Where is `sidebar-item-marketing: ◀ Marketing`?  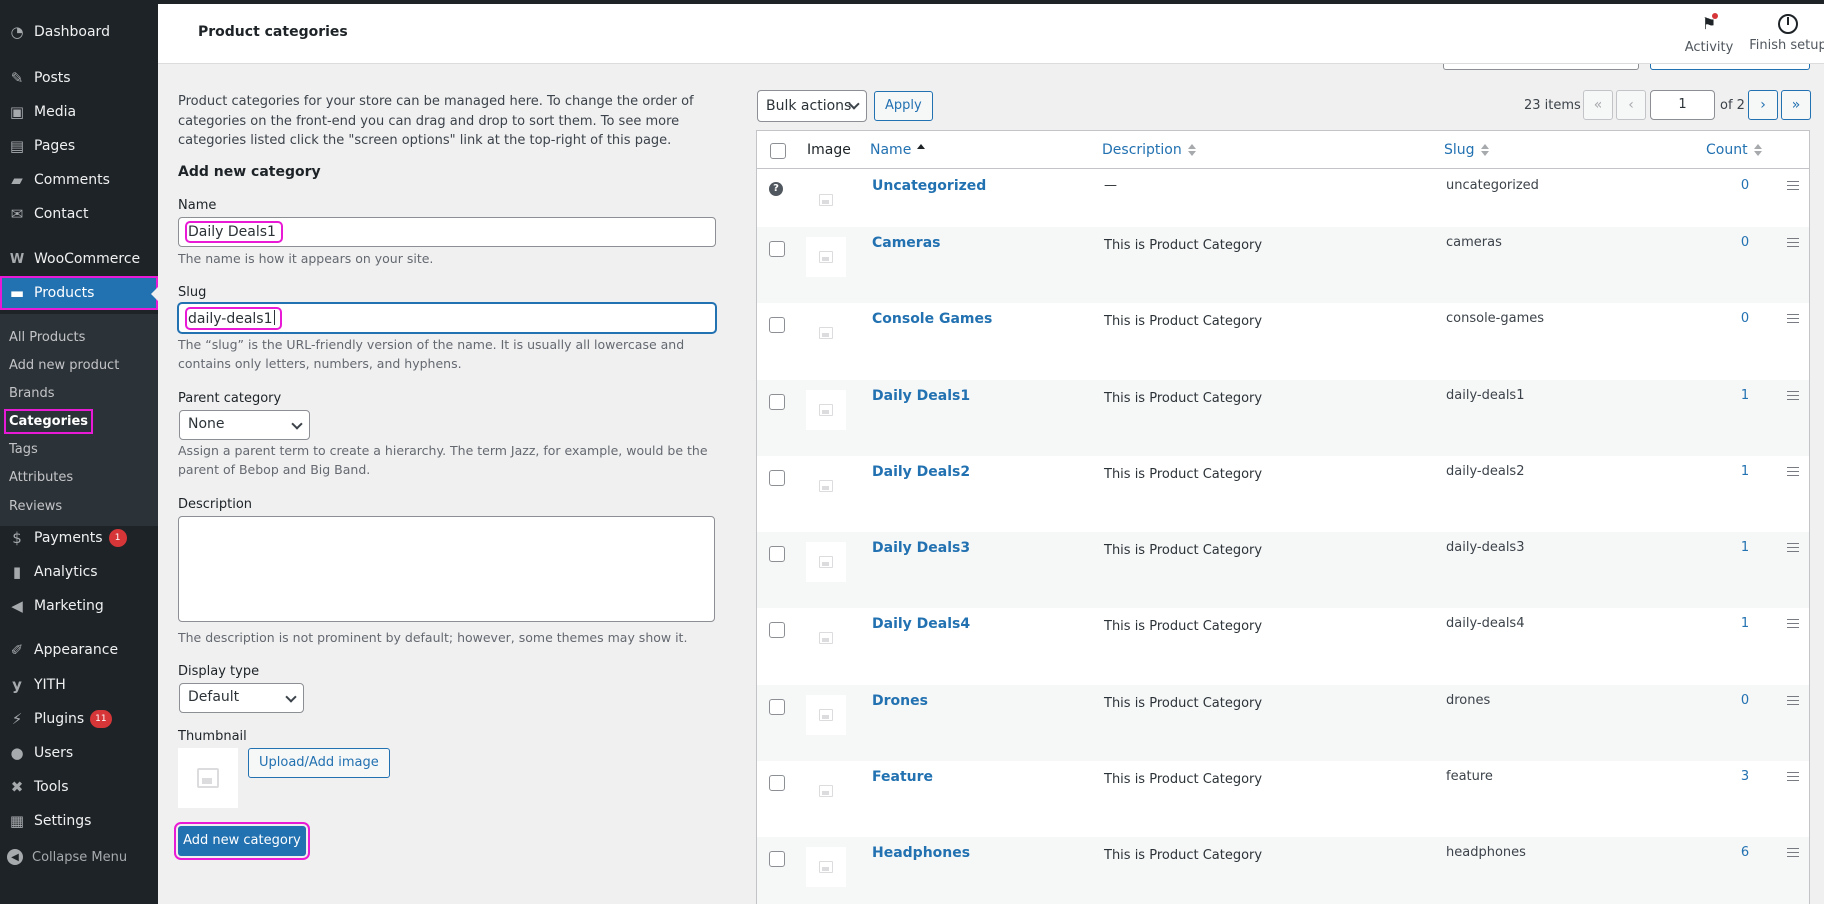
sidebar-item-marketing: ◀ Marketing is located at coordinates (79, 606).